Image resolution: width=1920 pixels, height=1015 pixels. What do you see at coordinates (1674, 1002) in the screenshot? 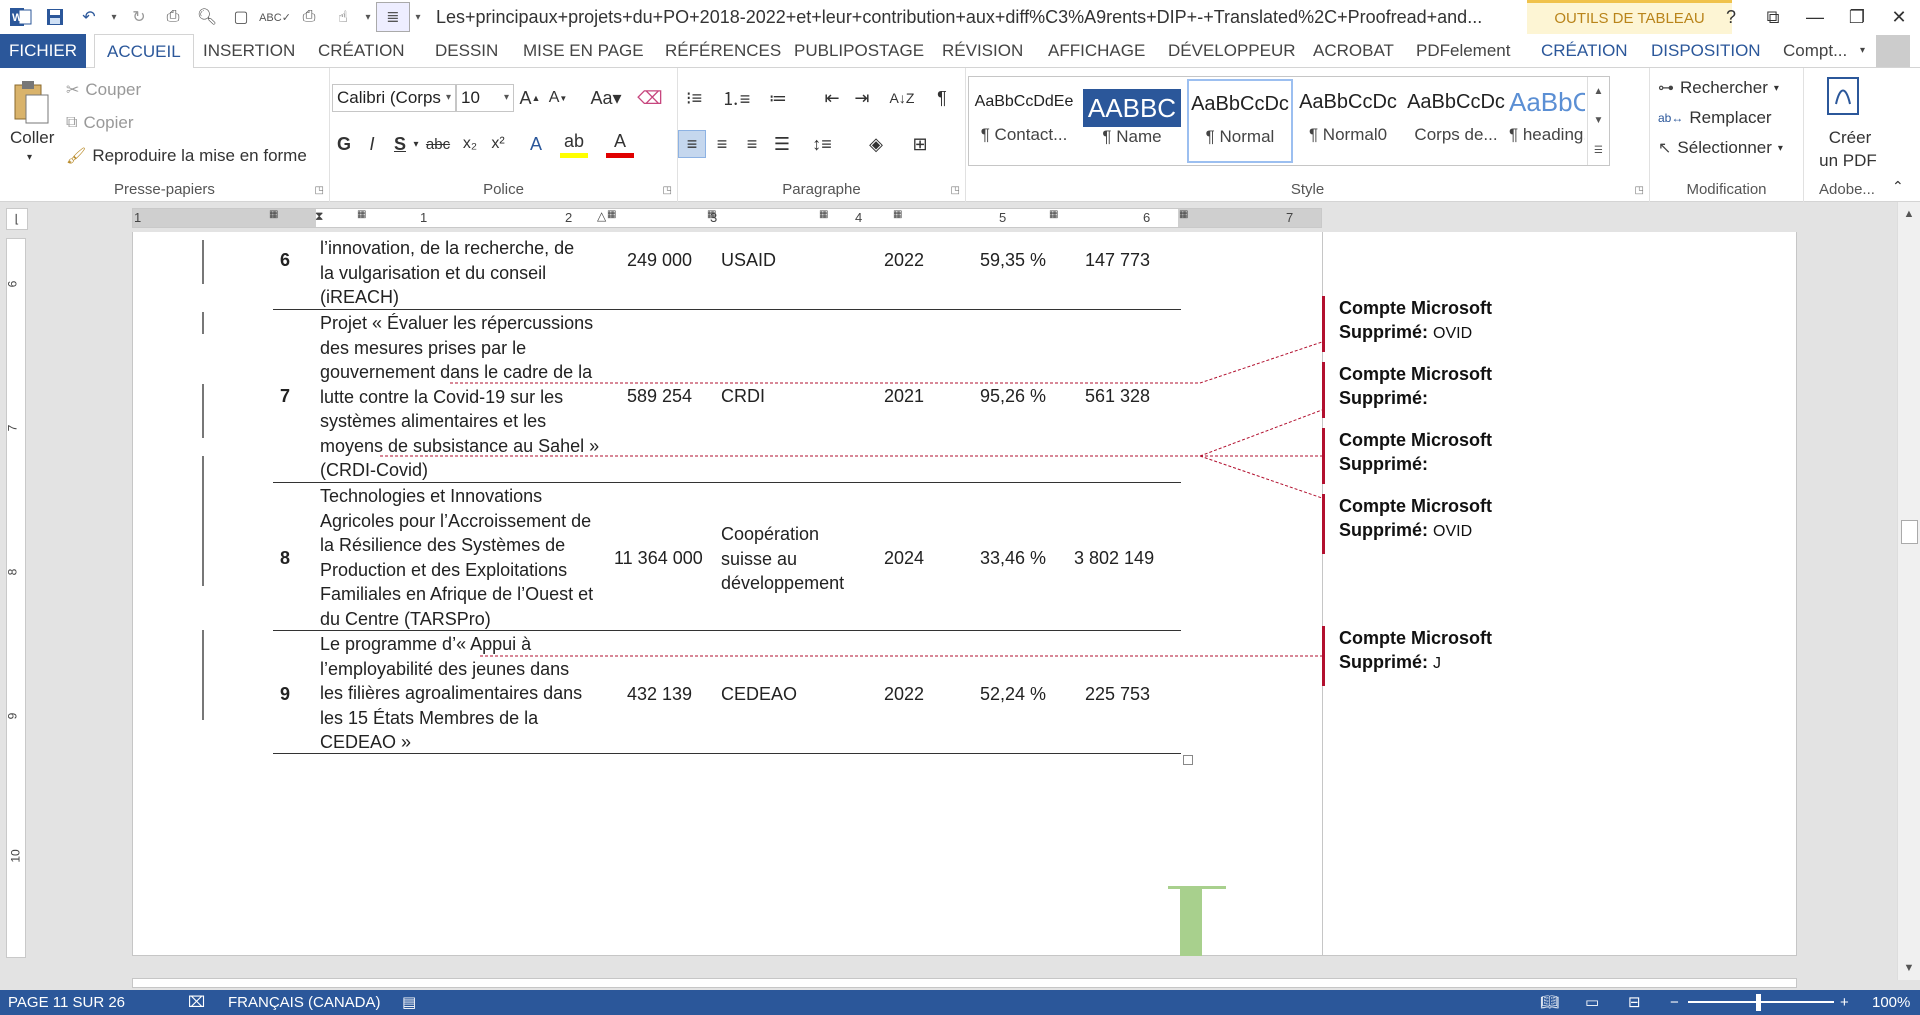
I see `zoom-out-icon: −` at bounding box center [1674, 1002].